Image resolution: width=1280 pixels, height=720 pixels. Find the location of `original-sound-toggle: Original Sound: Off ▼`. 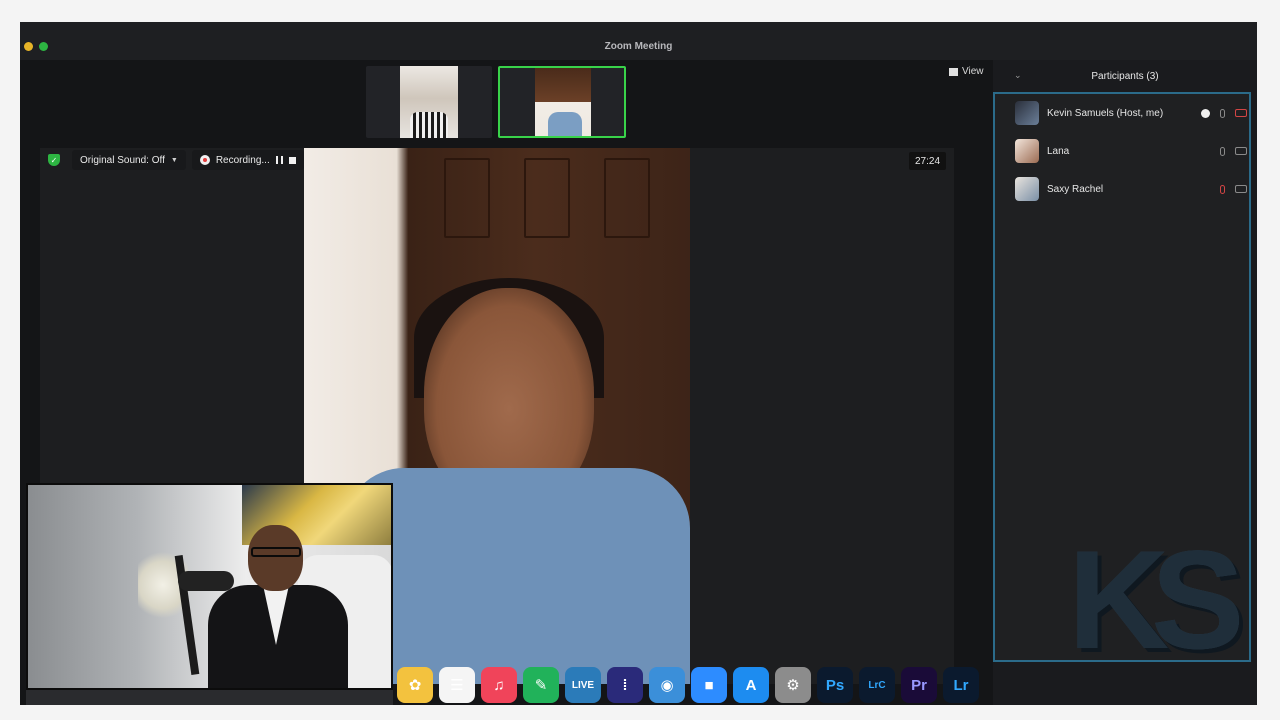

original-sound-toggle: Original Sound: Off ▼ is located at coordinates (129, 160).